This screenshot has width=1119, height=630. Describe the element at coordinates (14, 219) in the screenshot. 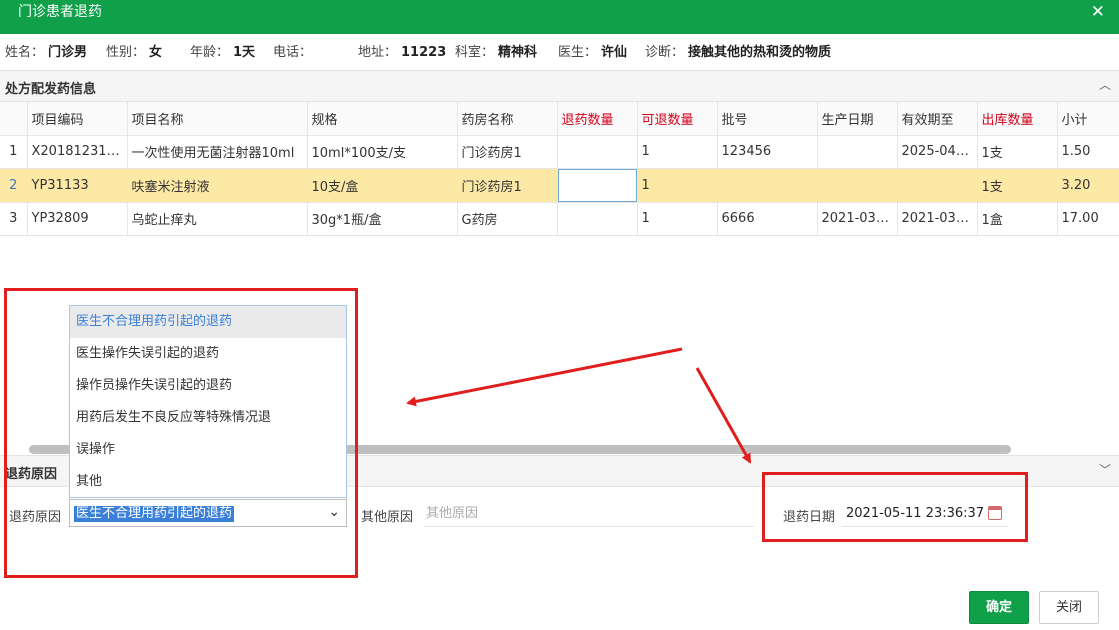

I see `cell-rownum: 3` at that location.